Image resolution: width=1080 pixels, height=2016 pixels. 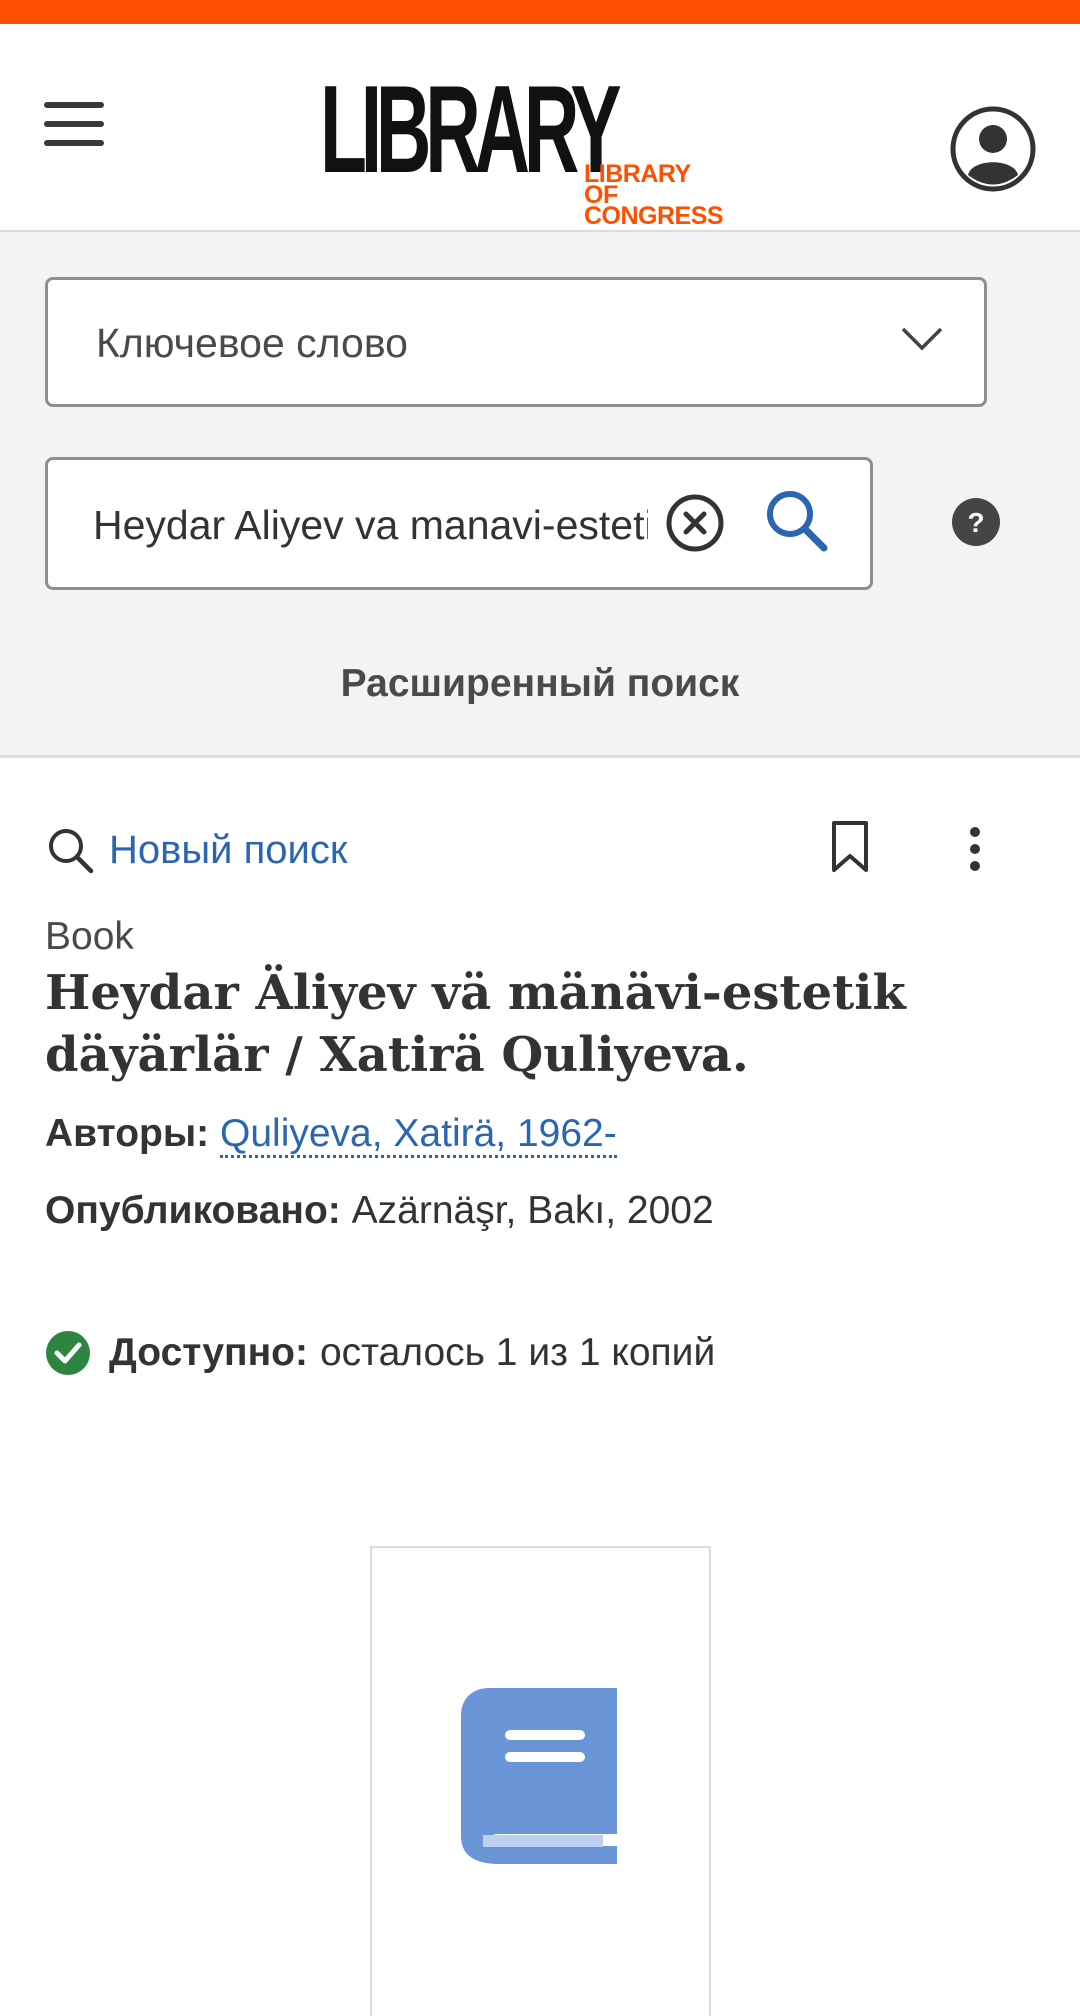 I want to click on top-accent-bar, so click(x=540, y=12).